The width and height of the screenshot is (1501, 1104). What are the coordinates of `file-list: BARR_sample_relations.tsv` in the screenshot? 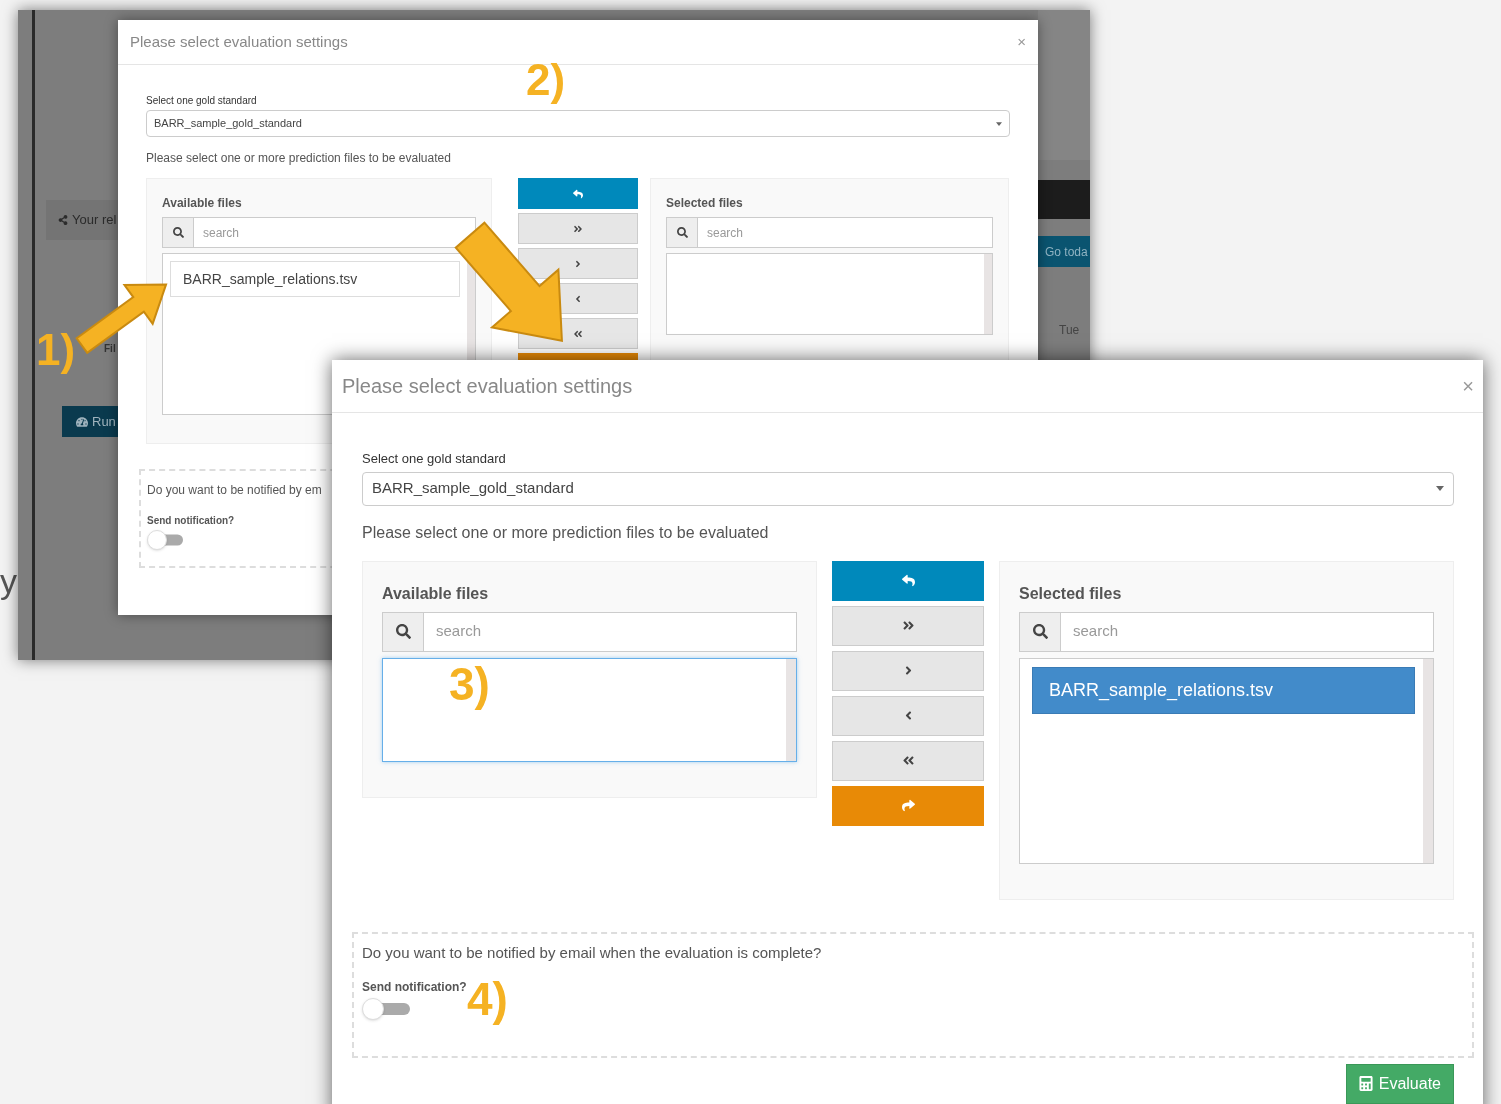 It's located at (1226, 760).